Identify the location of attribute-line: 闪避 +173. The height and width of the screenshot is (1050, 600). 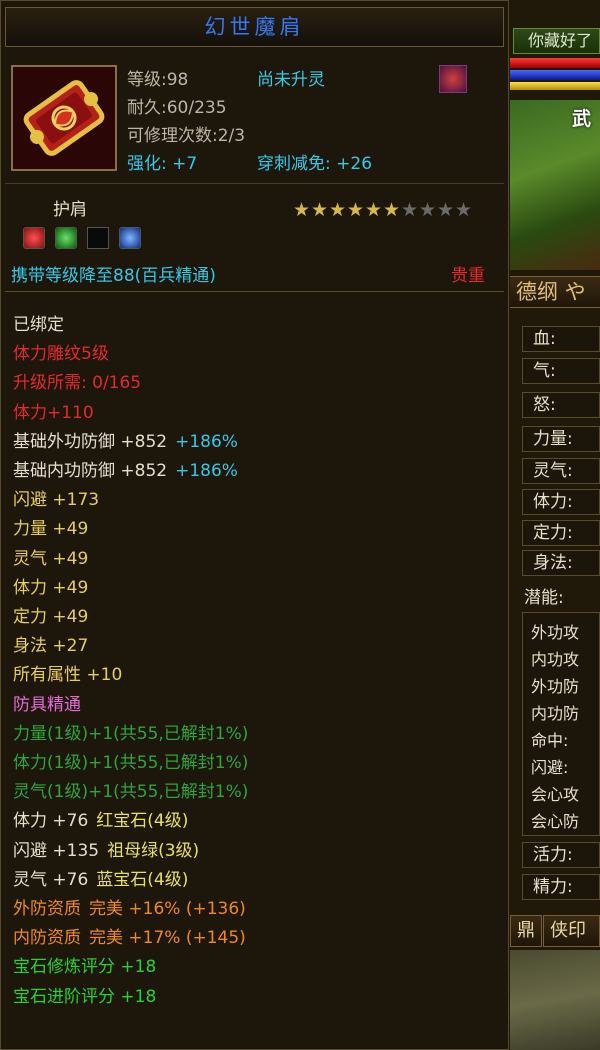
(56, 497).